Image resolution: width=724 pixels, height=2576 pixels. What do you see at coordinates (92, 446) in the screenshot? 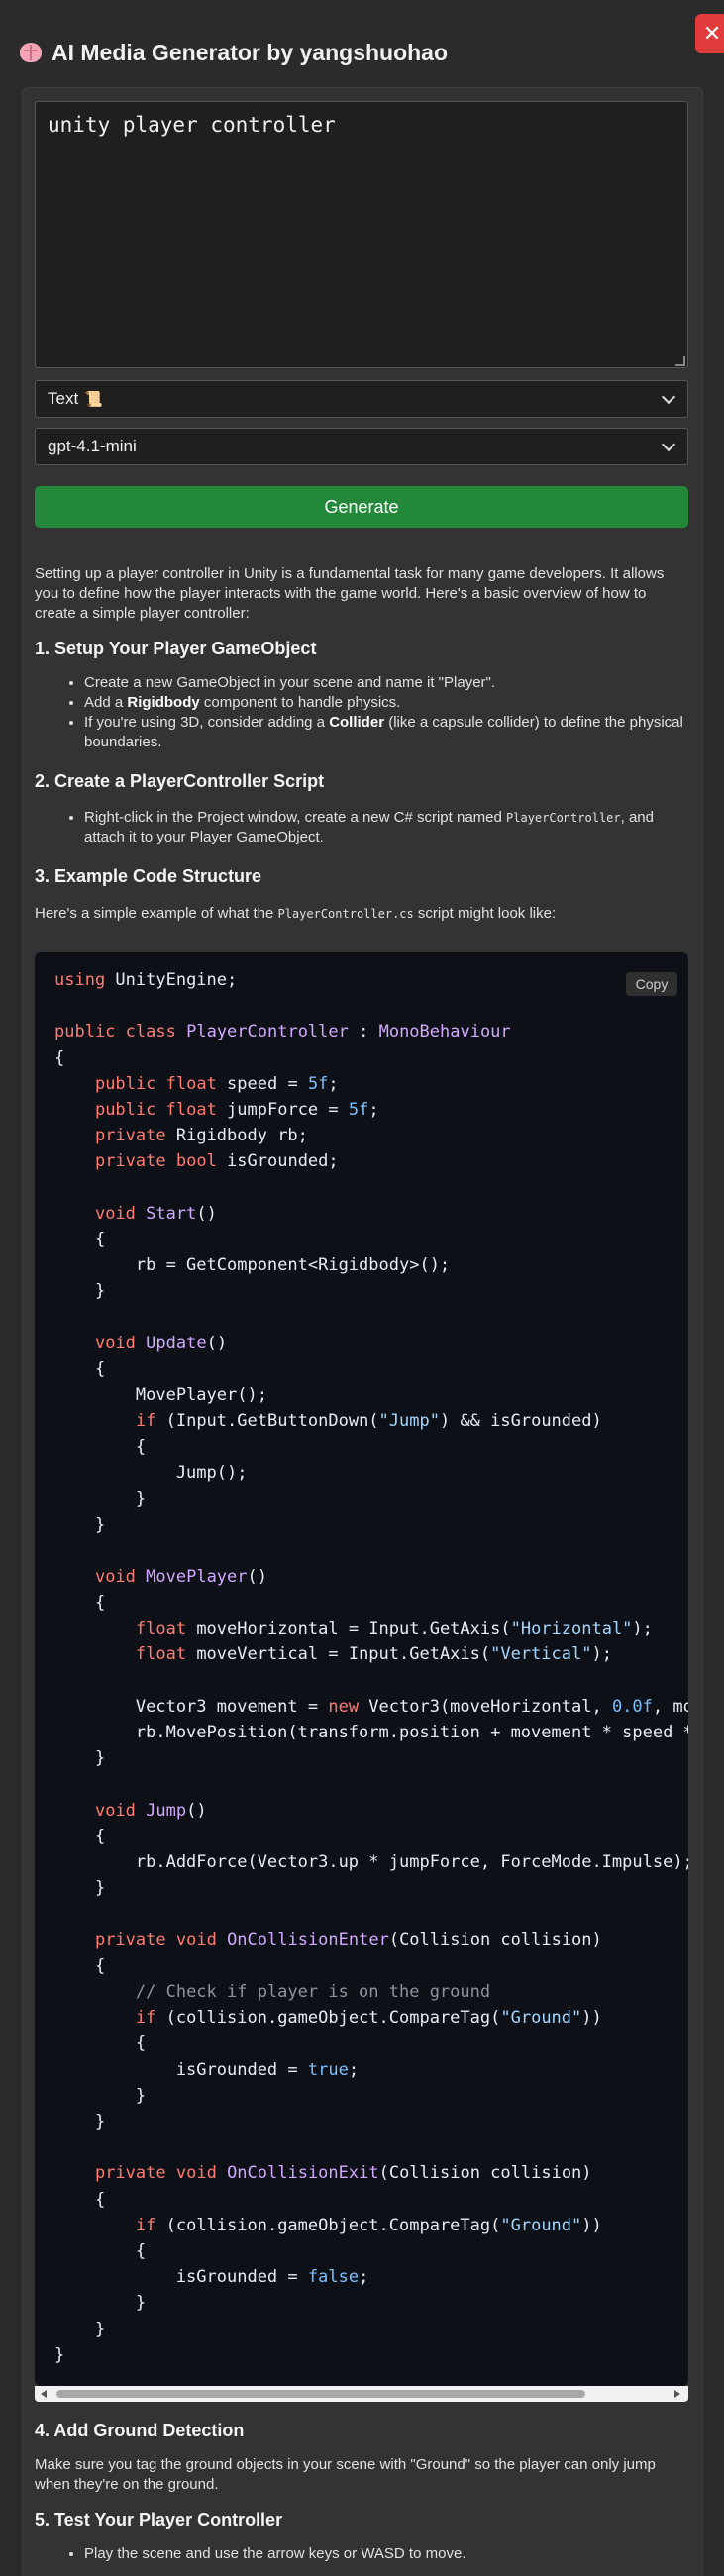
I see `model-select-value: gpt-4.1-mini` at bounding box center [92, 446].